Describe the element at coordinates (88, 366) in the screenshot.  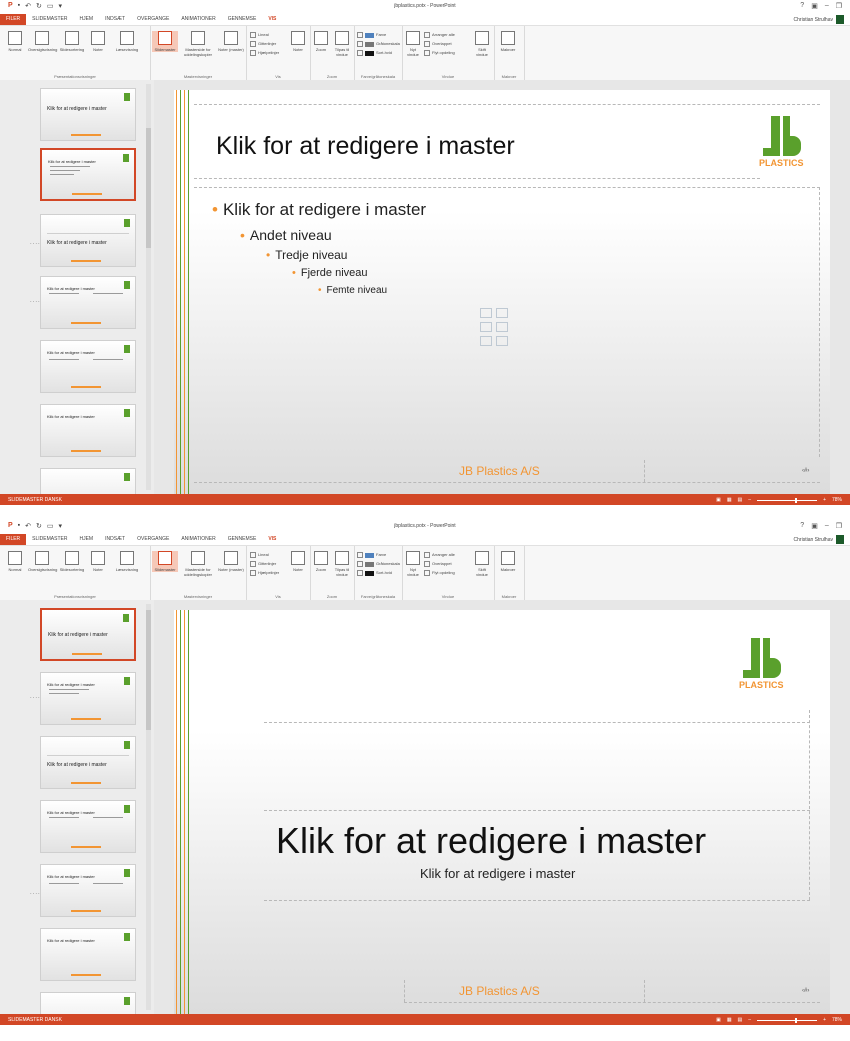
I see `thumbnail-layout-comparison: Klik for at redigere i master` at that location.